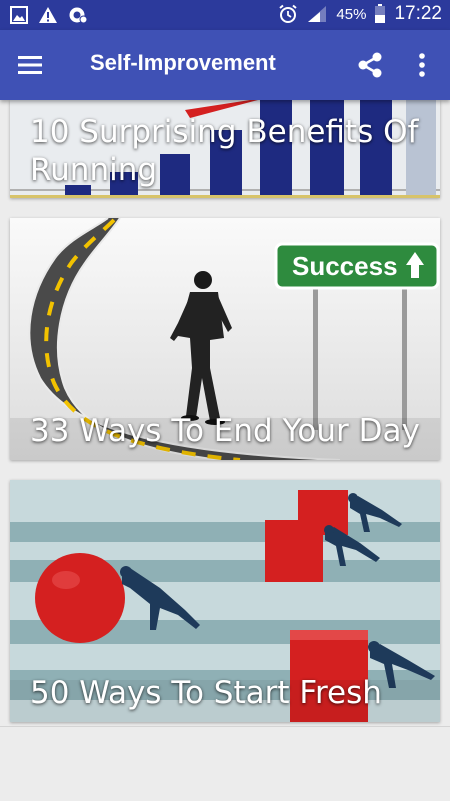 This screenshot has height=801, width=450. Describe the element at coordinates (78, 15) in the screenshot. I see `data-saver-icon` at that location.